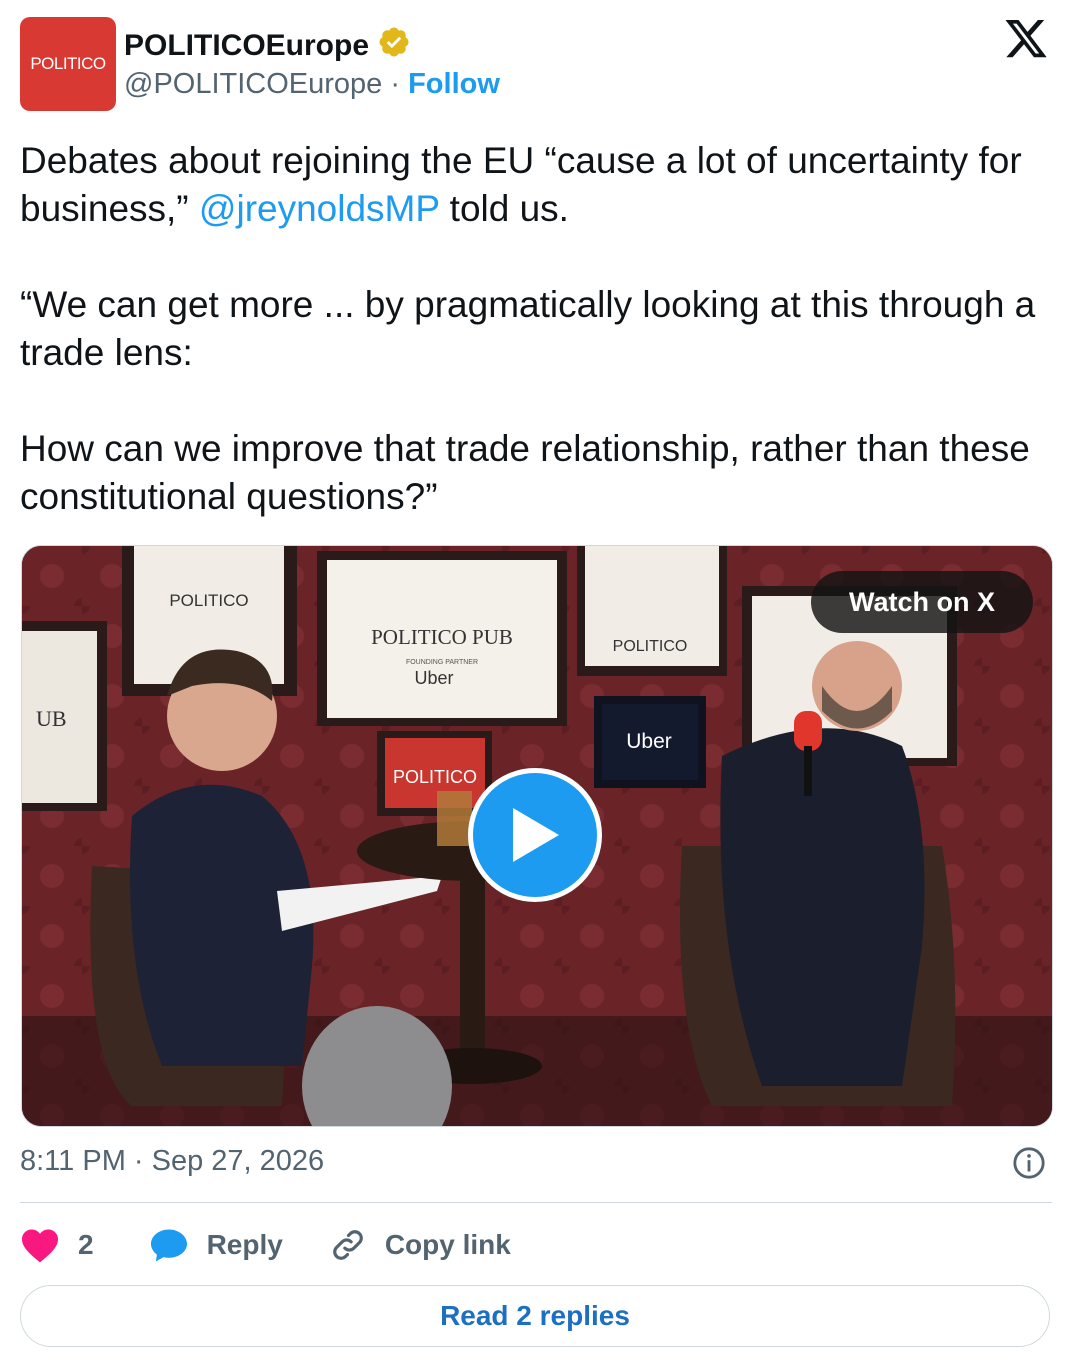 The width and height of the screenshot is (1072, 1370). I want to click on handle-row: @POLITICOEurope · Follow, so click(312, 84).